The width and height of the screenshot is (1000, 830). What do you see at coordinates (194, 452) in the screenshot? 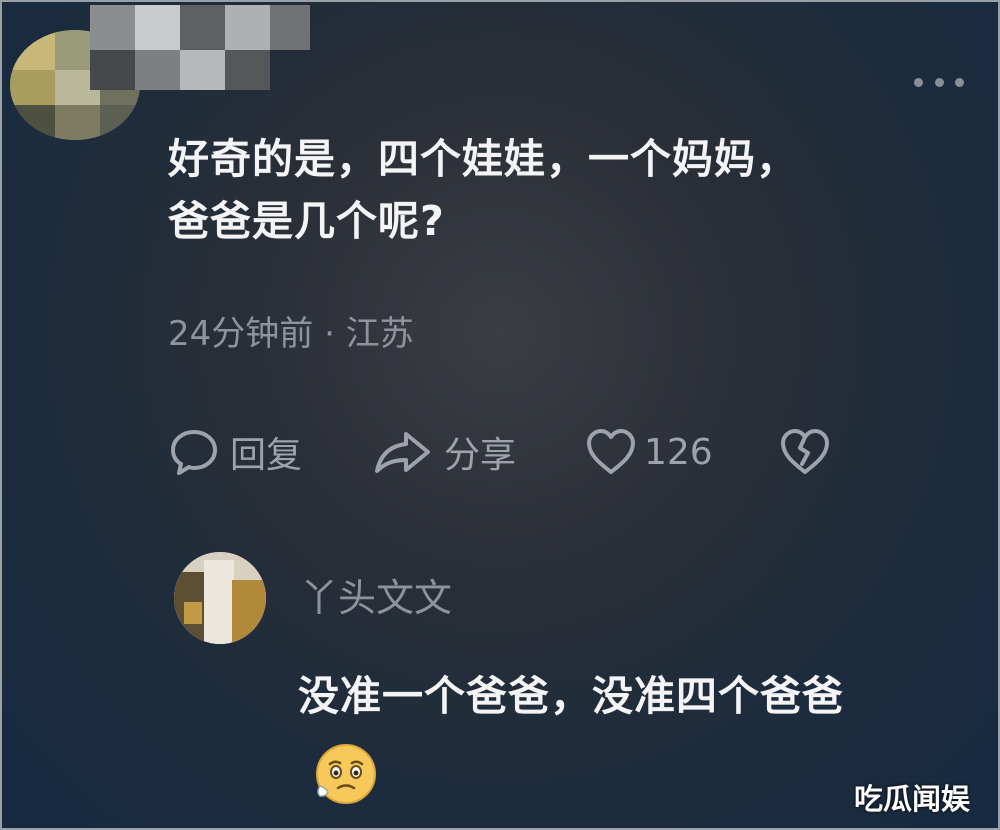
I see `comment-bubble-icon` at bounding box center [194, 452].